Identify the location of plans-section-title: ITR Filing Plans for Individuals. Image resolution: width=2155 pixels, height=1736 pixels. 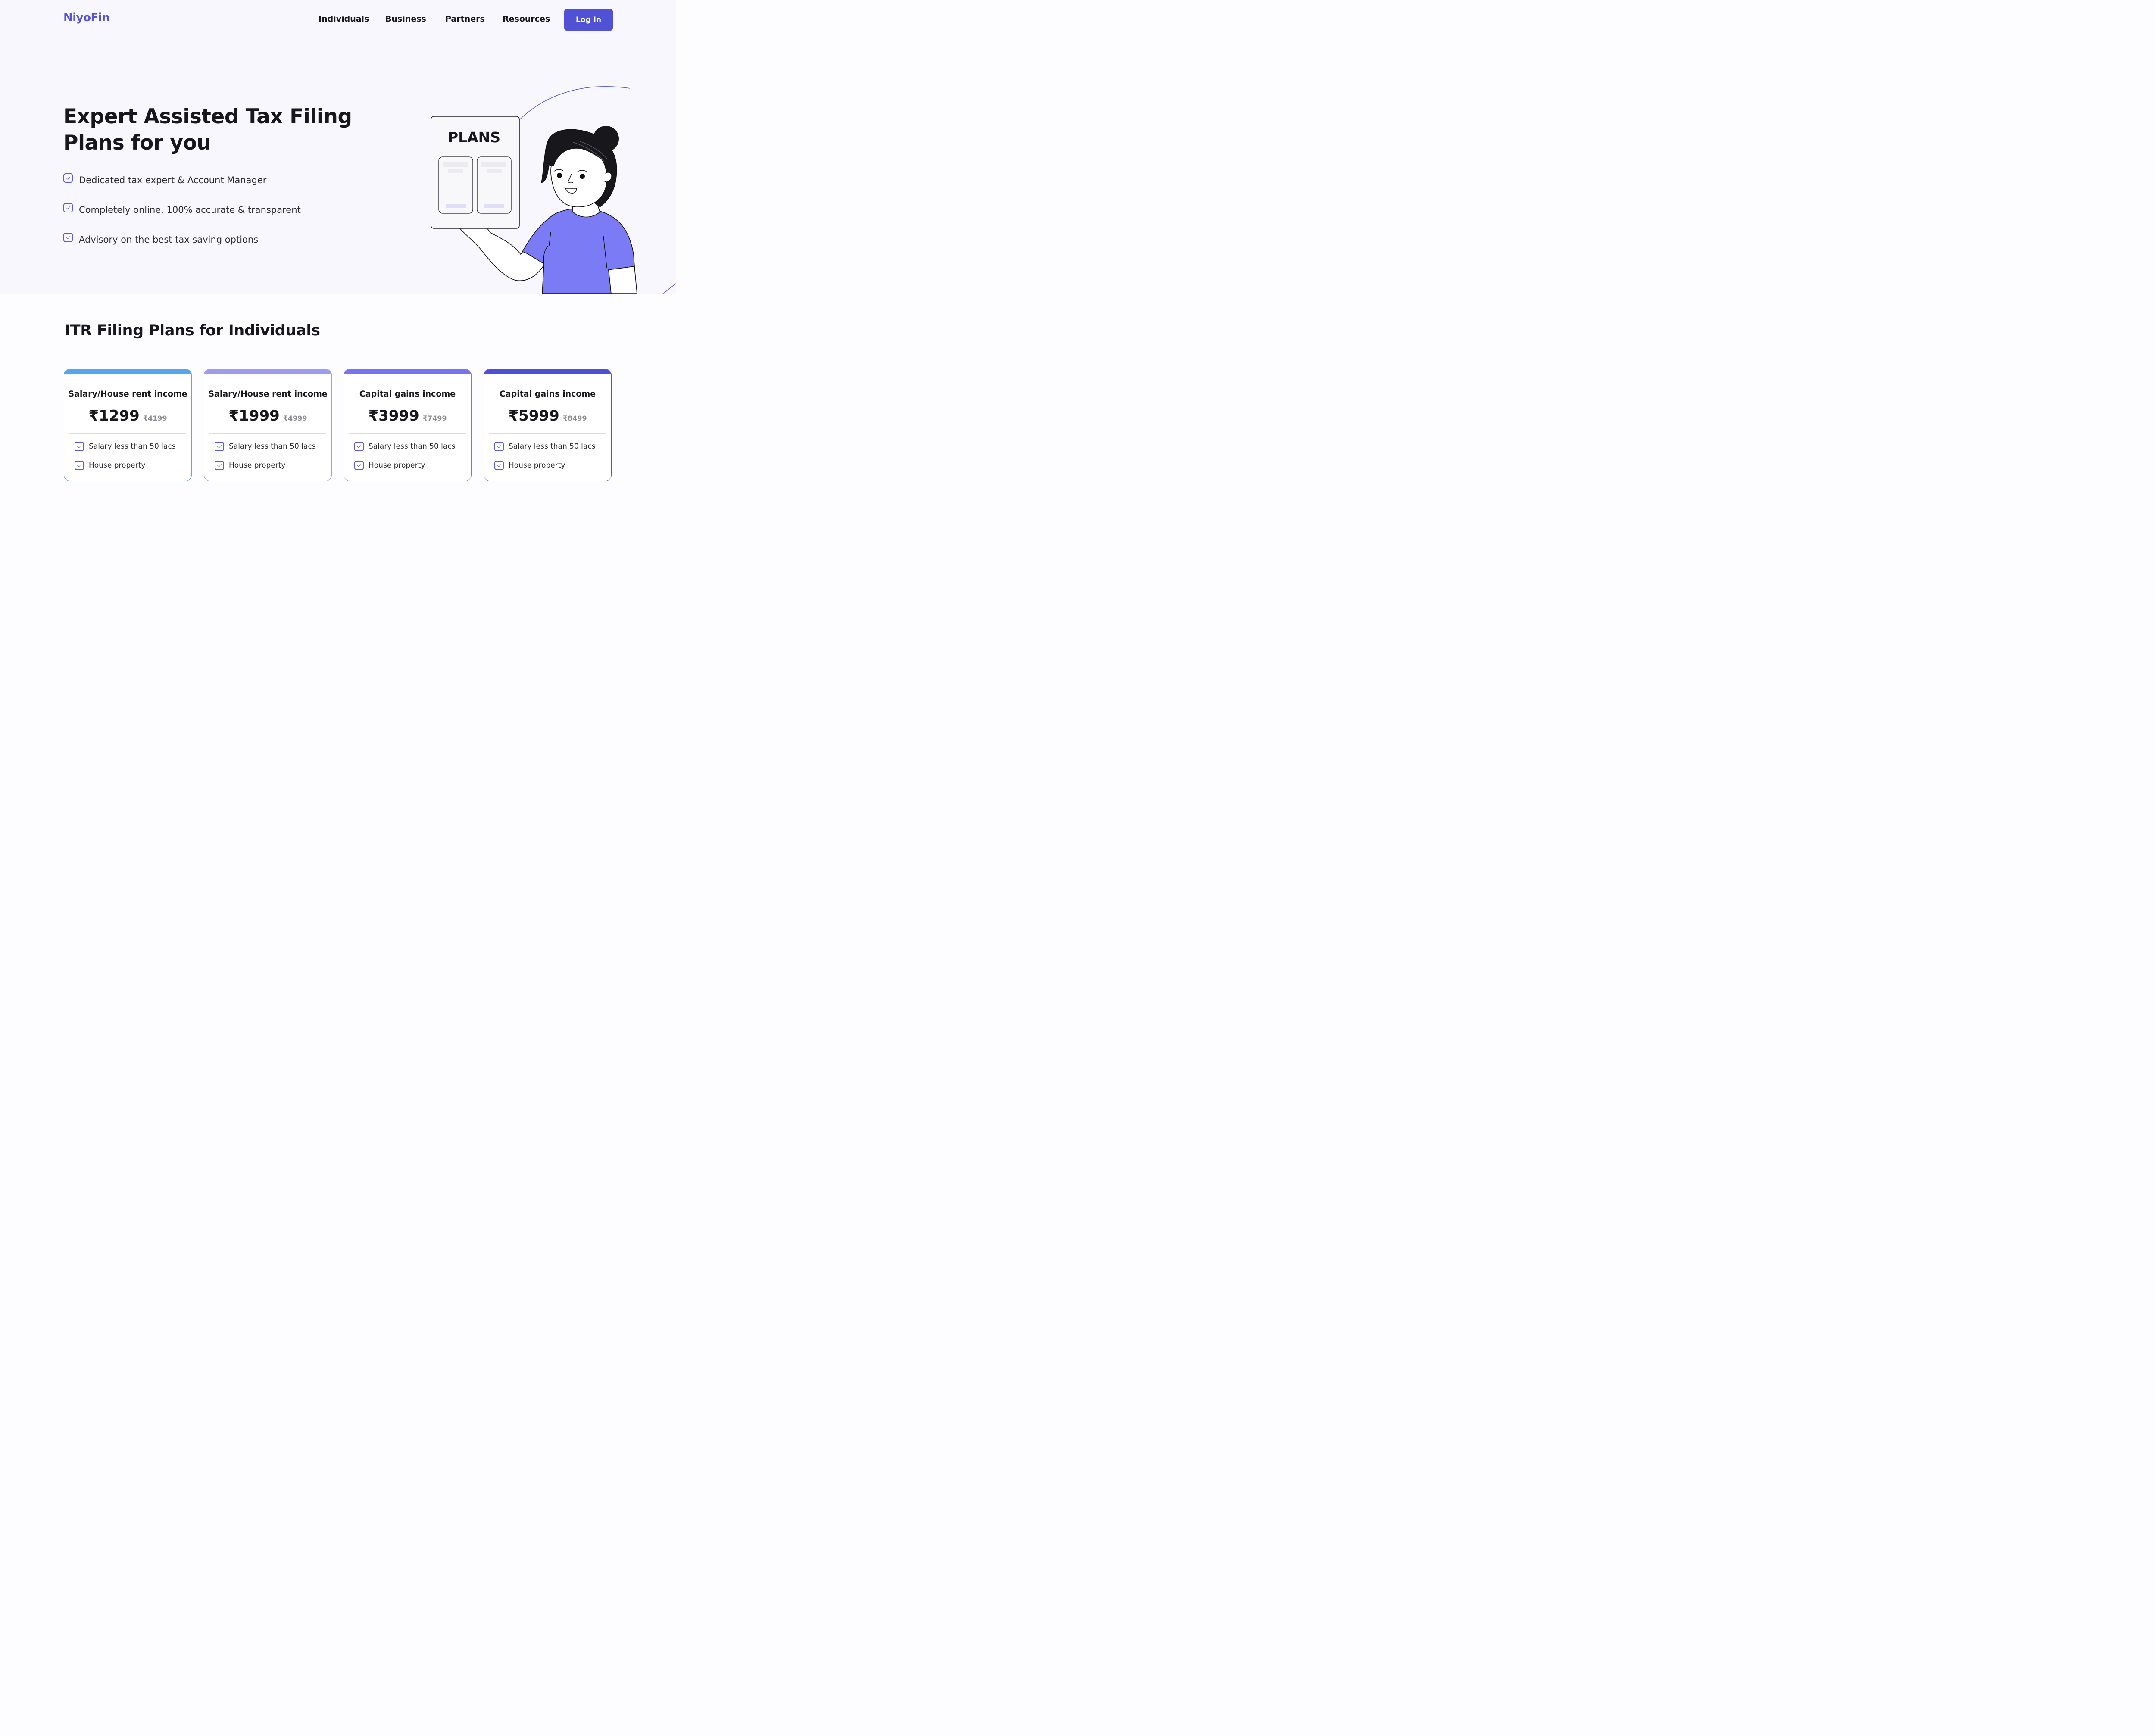
(192, 330).